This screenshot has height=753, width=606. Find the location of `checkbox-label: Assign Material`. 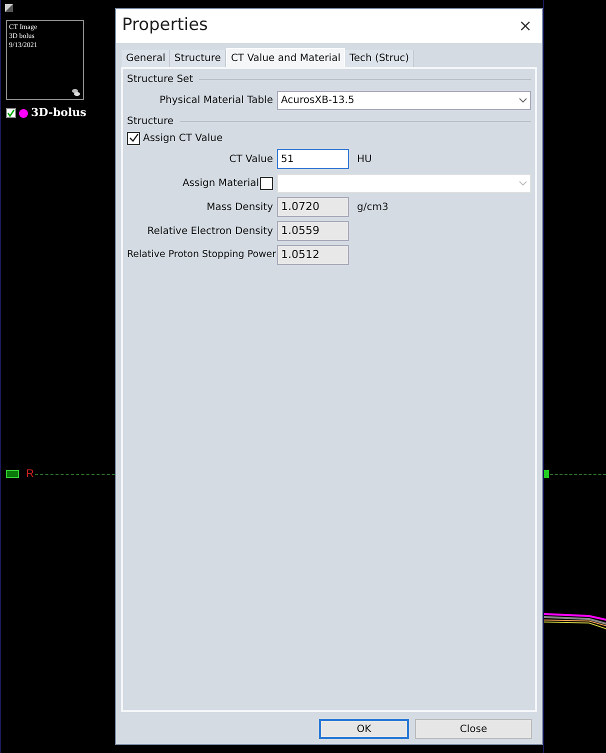

checkbox-label: Assign Material is located at coordinates (220, 183).